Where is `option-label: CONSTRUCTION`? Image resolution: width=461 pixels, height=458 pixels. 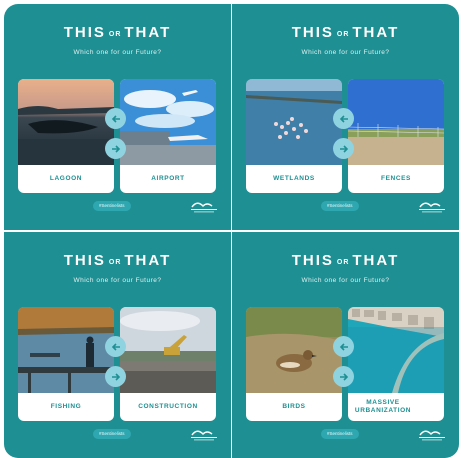
option-label: CONSTRUCTION is located at coordinates (168, 406).